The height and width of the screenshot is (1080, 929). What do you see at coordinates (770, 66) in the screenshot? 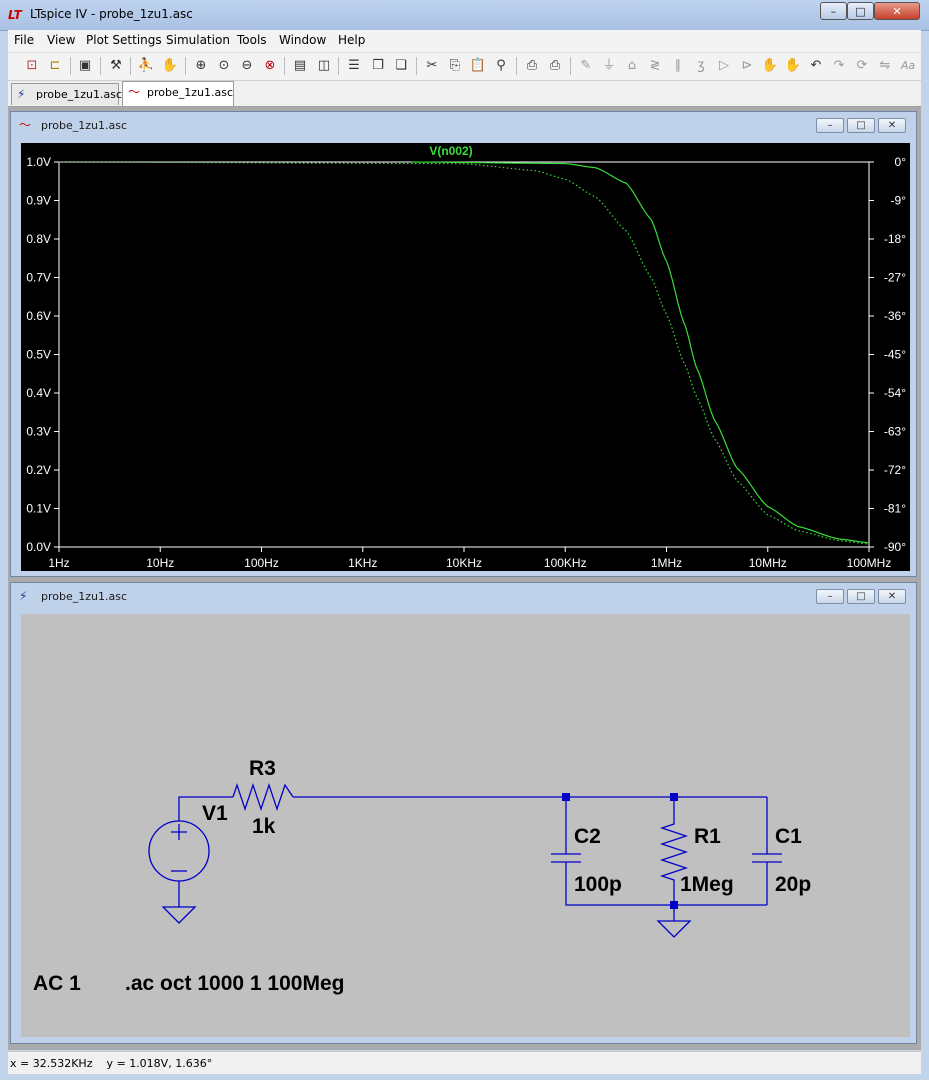
I see `move-icon: ✋` at bounding box center [770, 66].